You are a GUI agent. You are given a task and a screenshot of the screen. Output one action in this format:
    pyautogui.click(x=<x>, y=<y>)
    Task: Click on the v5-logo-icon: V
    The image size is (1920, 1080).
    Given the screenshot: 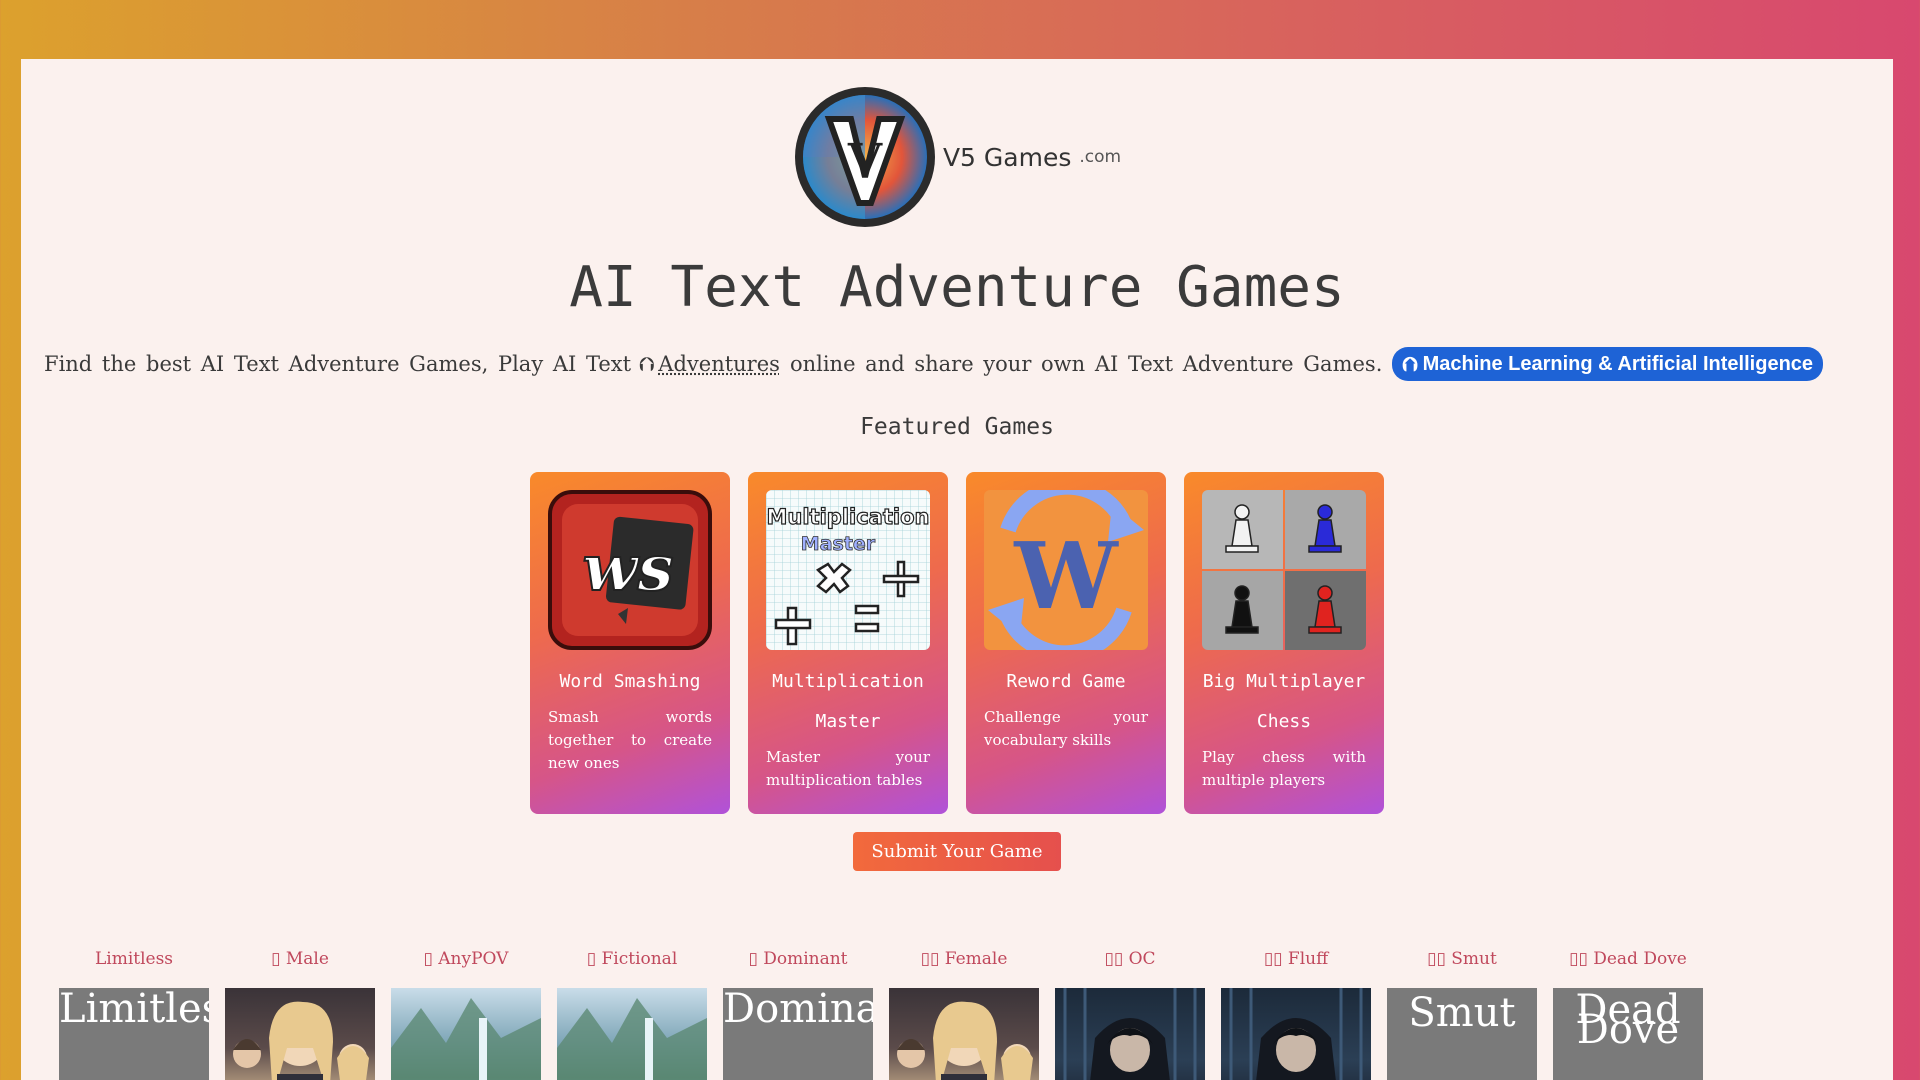 What is the action you would take?
    pyautogui.click(x=864, y=157)
    